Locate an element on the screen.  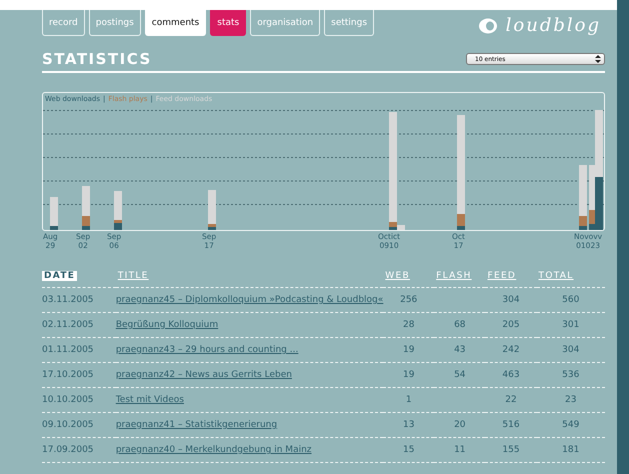
table-cell: 03.11.2005 is located at coordinates (68, 300).